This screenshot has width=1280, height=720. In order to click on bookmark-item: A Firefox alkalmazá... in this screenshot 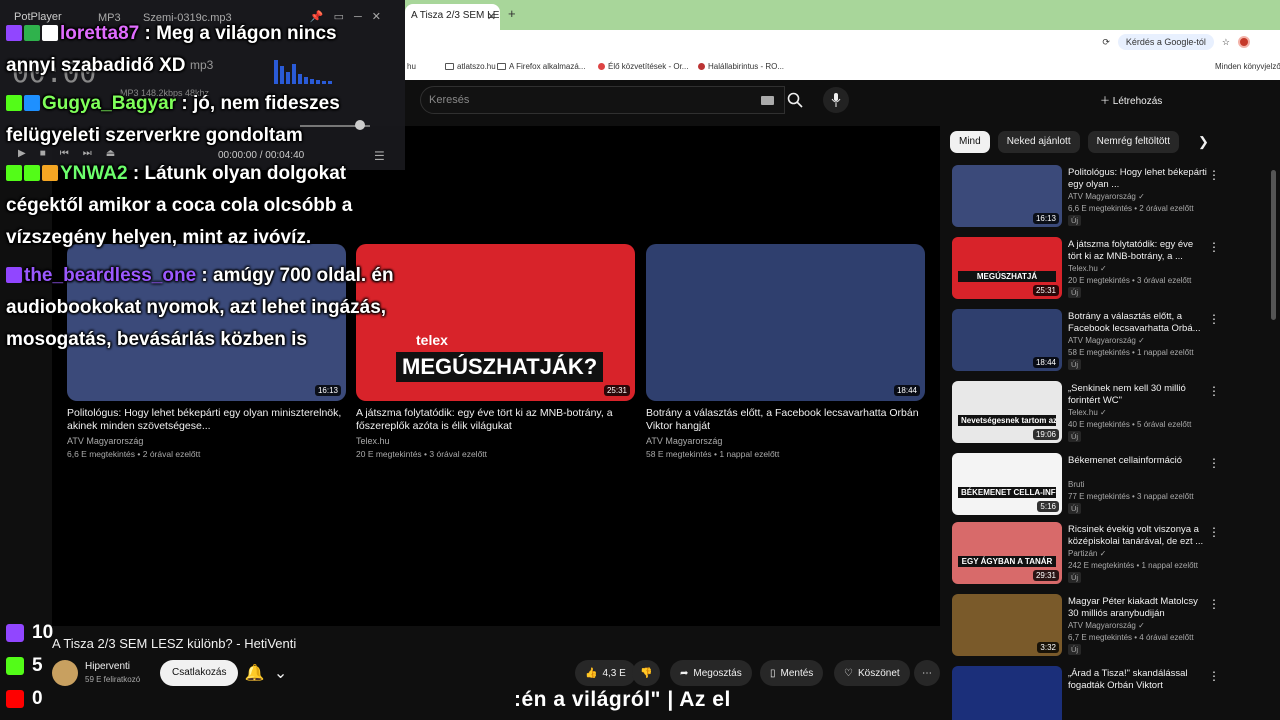, I will do `click(541, 66)`.